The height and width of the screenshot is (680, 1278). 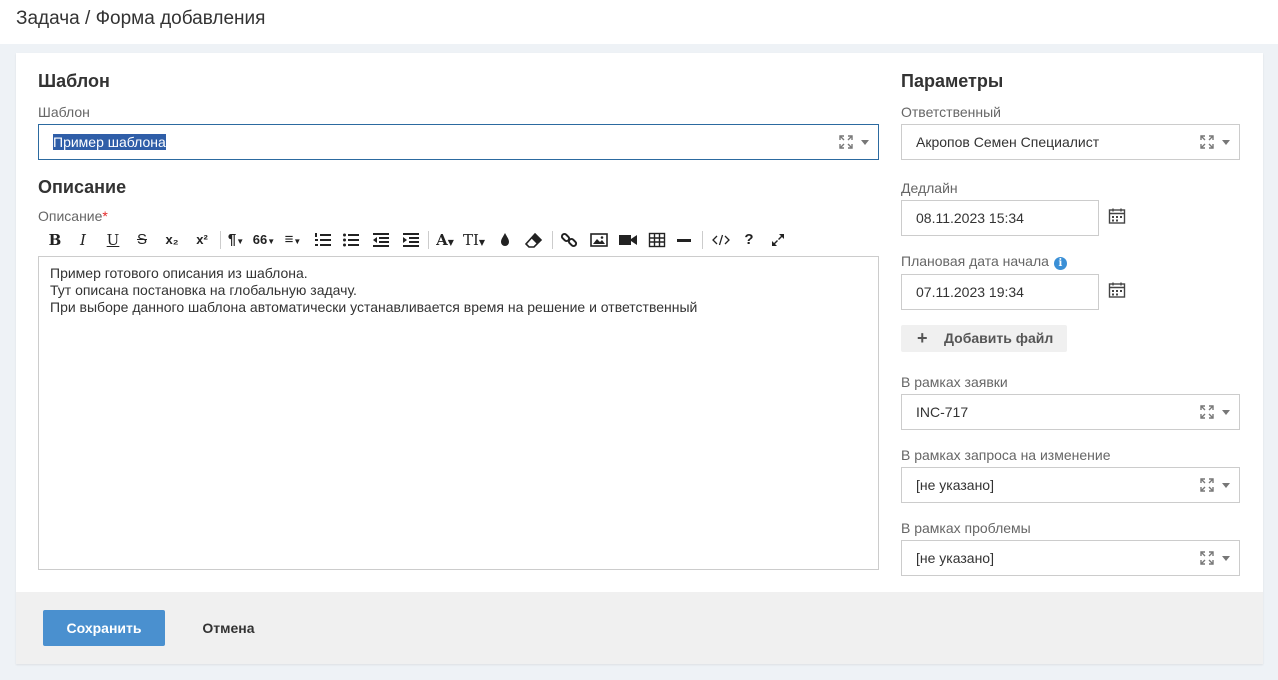 I want to click on description-section-title: Описание, so click(x=82, y=187).